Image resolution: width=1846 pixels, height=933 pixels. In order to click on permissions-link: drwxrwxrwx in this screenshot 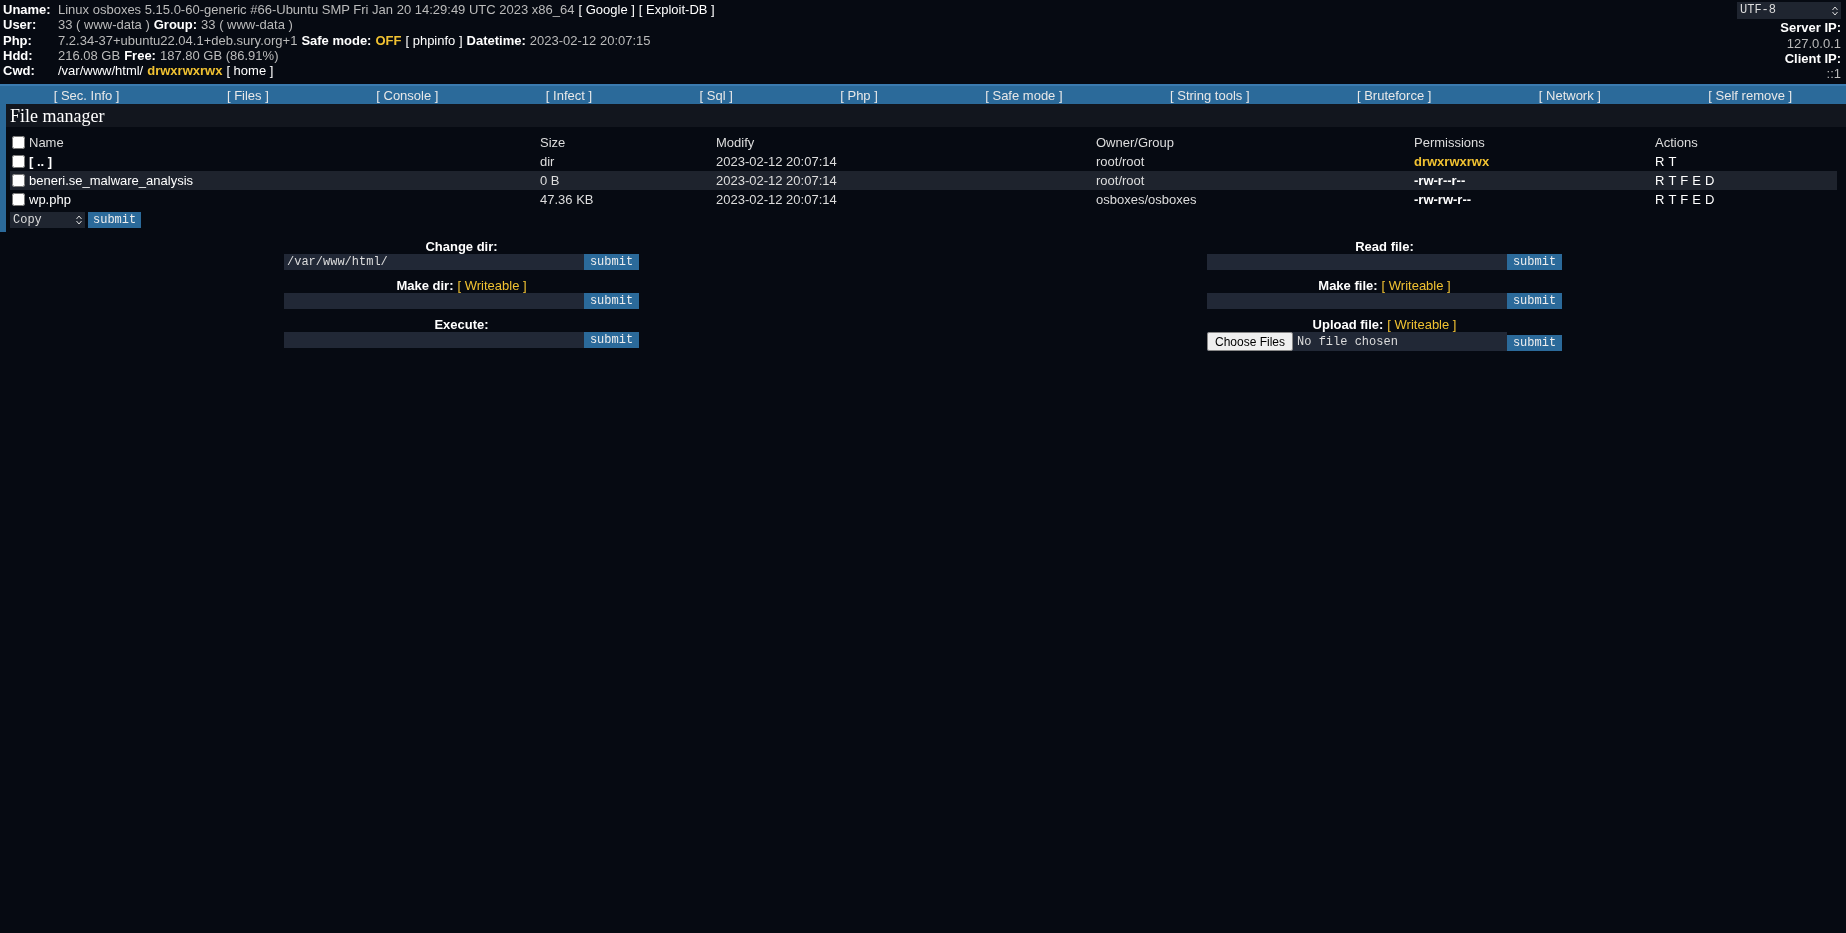, I will do `click(1534, 162)`.